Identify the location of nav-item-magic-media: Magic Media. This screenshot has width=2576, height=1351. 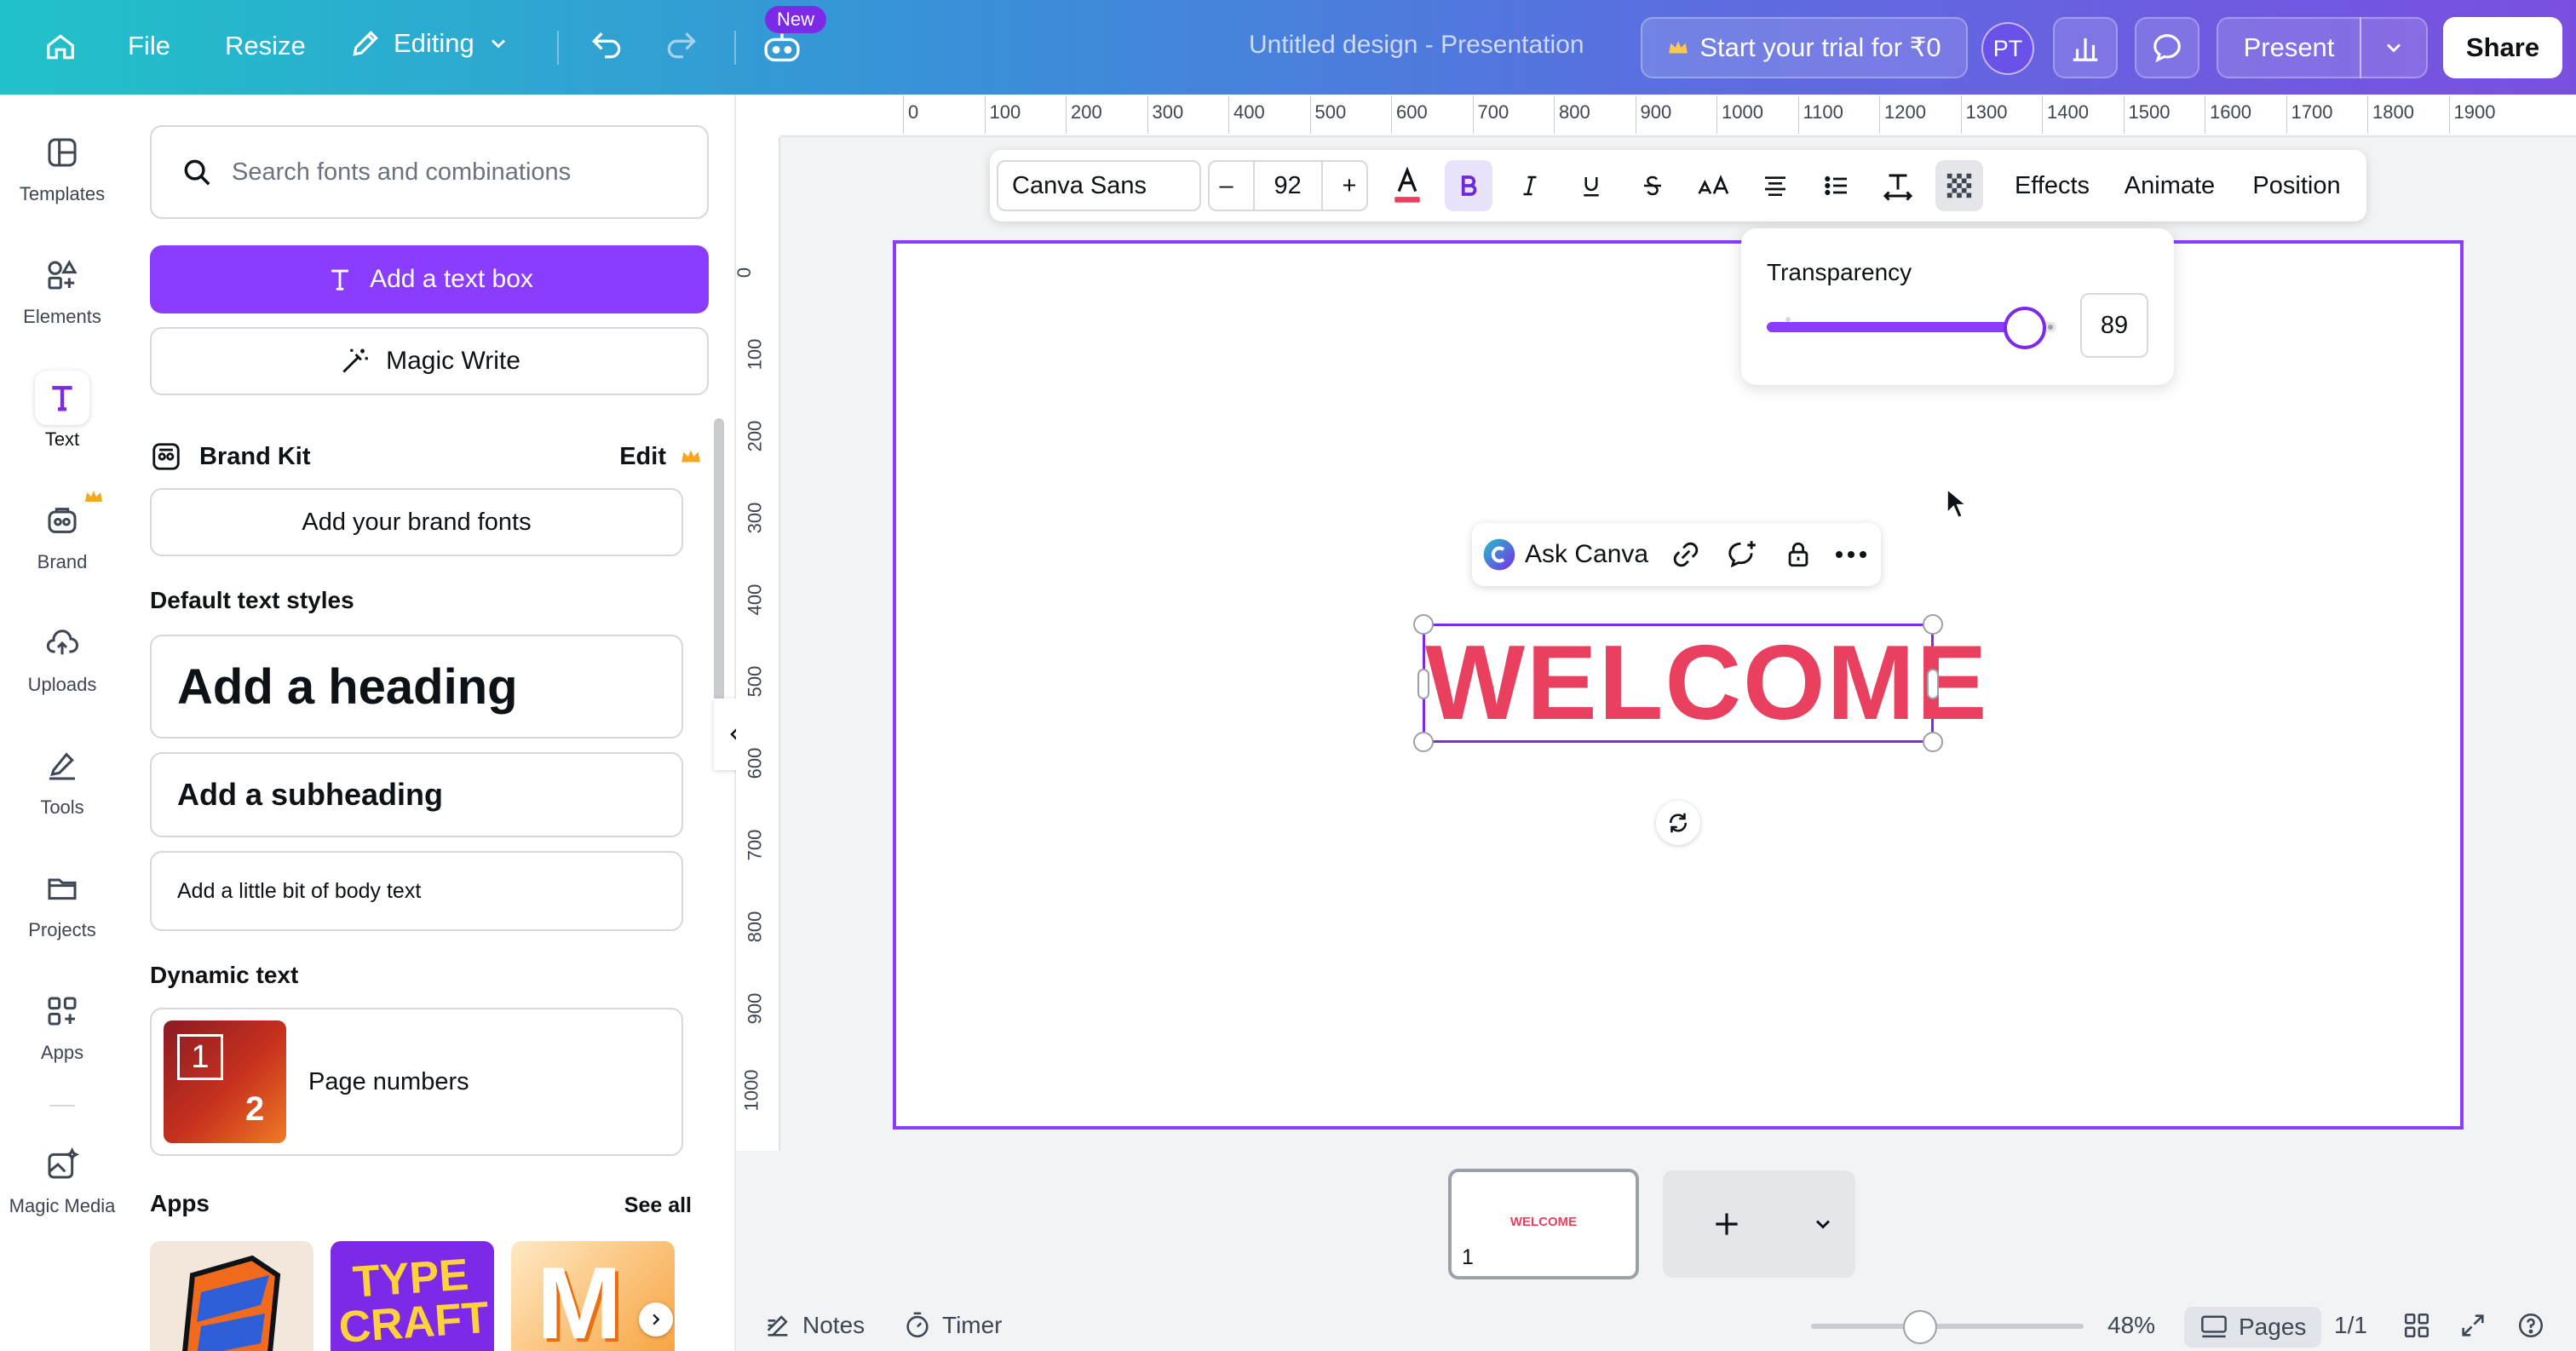
(62, 1177).